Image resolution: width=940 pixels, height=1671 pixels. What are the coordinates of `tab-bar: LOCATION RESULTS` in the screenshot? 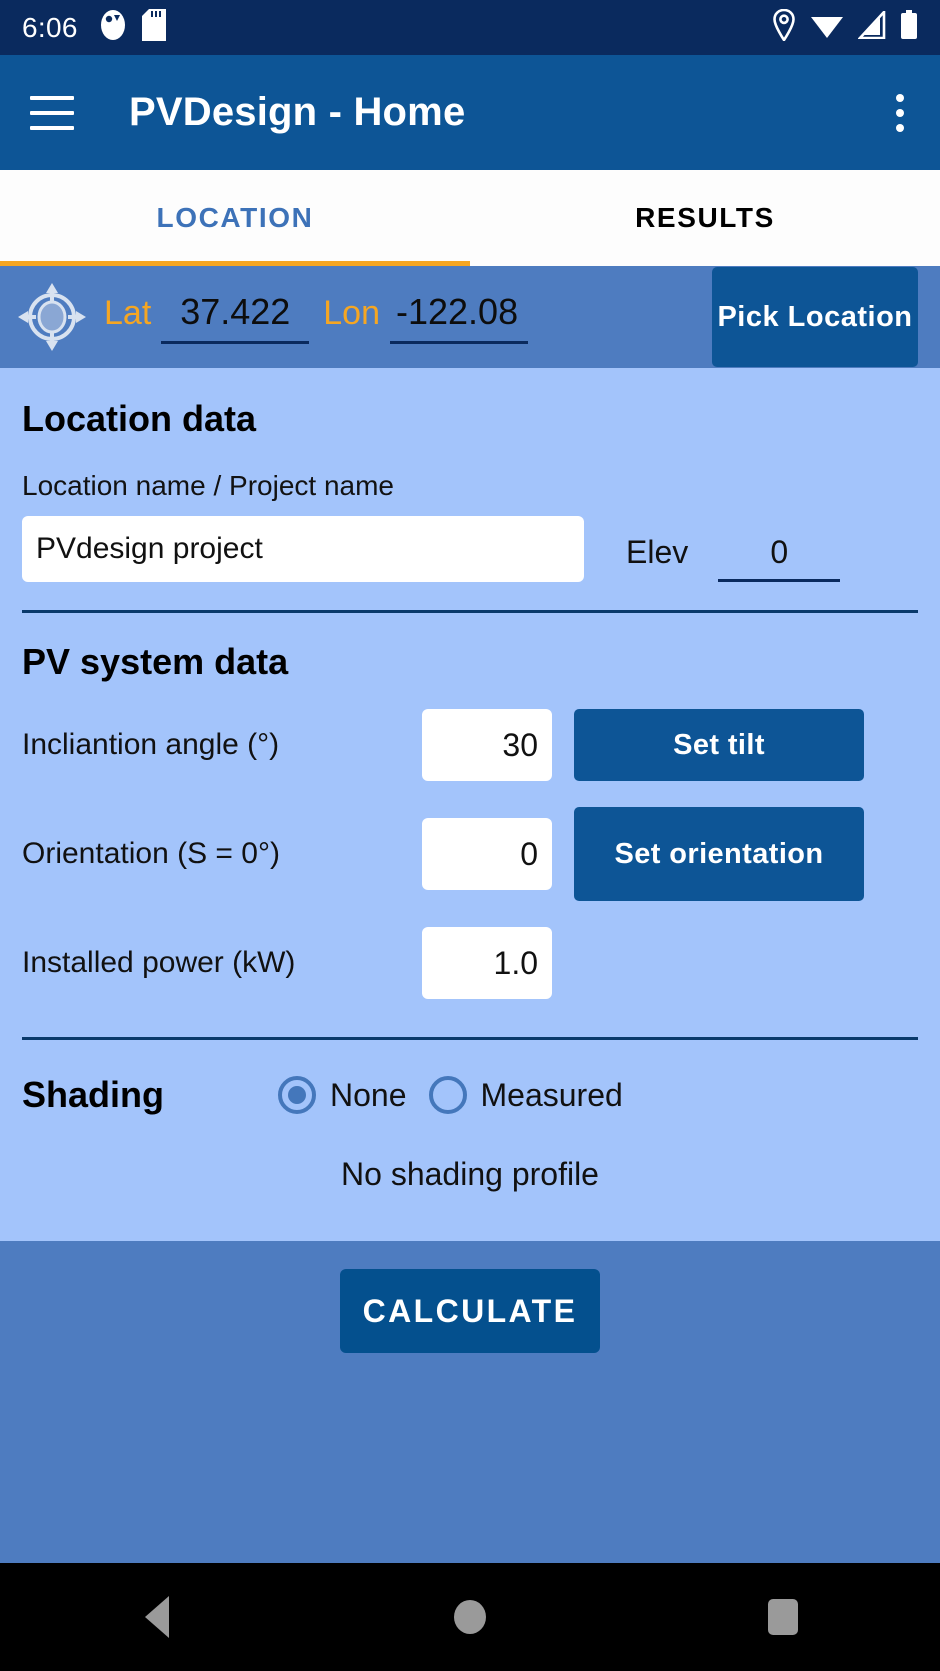 It's located at (470, 218).